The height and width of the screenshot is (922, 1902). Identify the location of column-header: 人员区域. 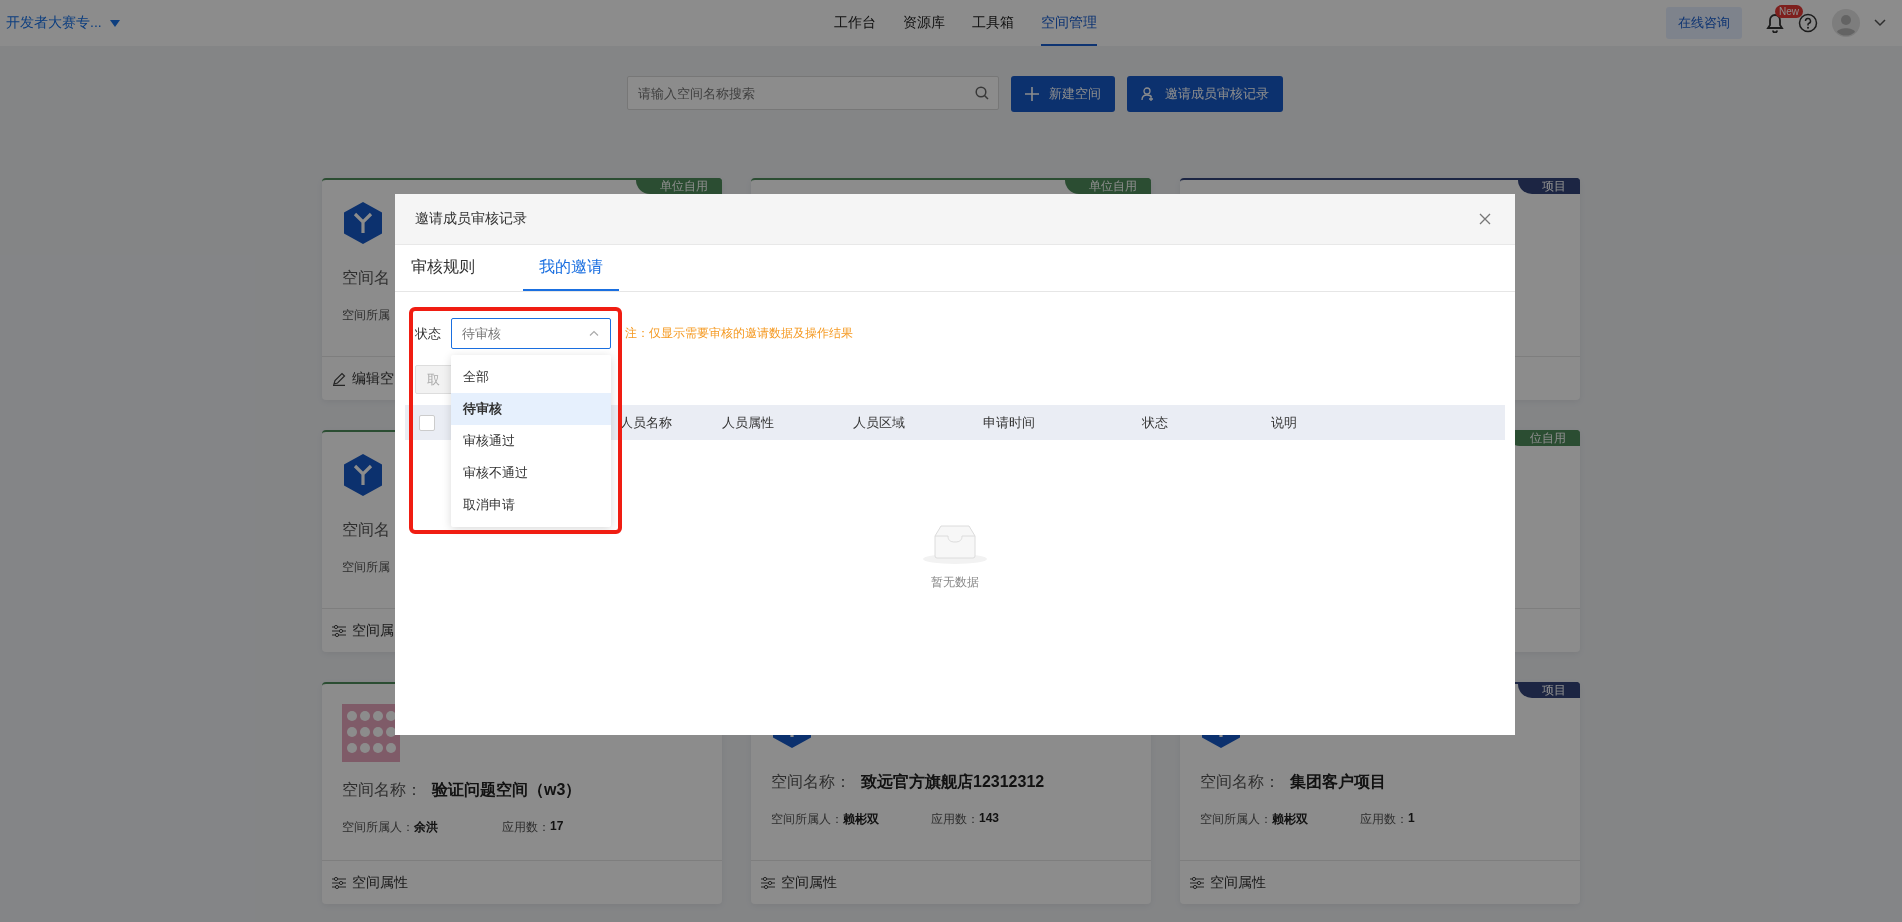
(879, 422).